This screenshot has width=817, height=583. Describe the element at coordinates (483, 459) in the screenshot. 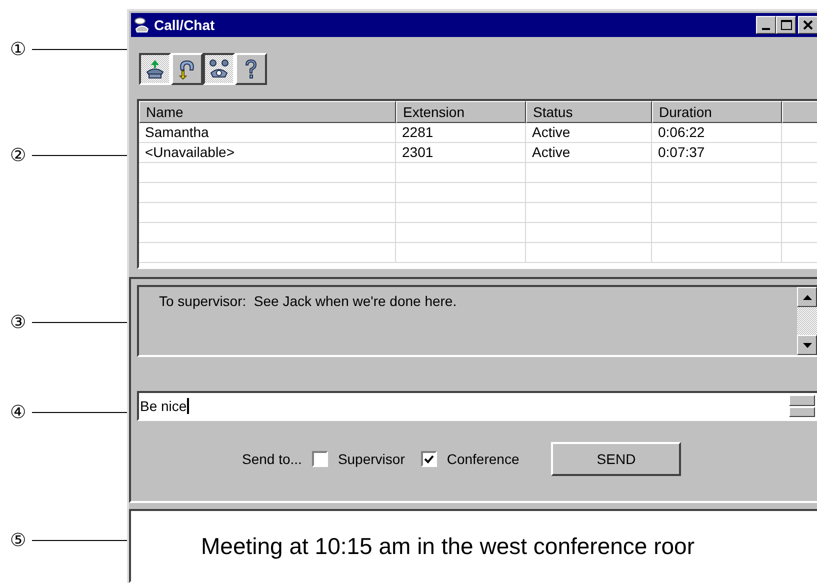

I see `checkbox-label: Conference` at that location.